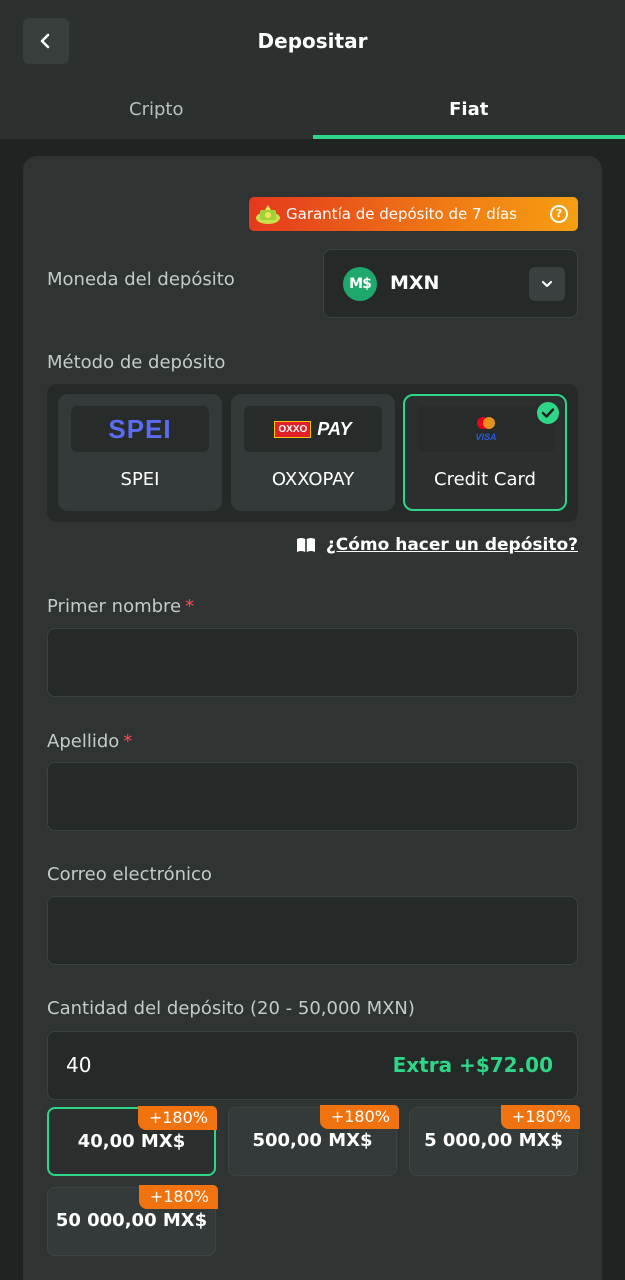 The height and width of the screenshot is (1280, 625). I want to click on tab-cripto: Cripto, so click(156, 111).